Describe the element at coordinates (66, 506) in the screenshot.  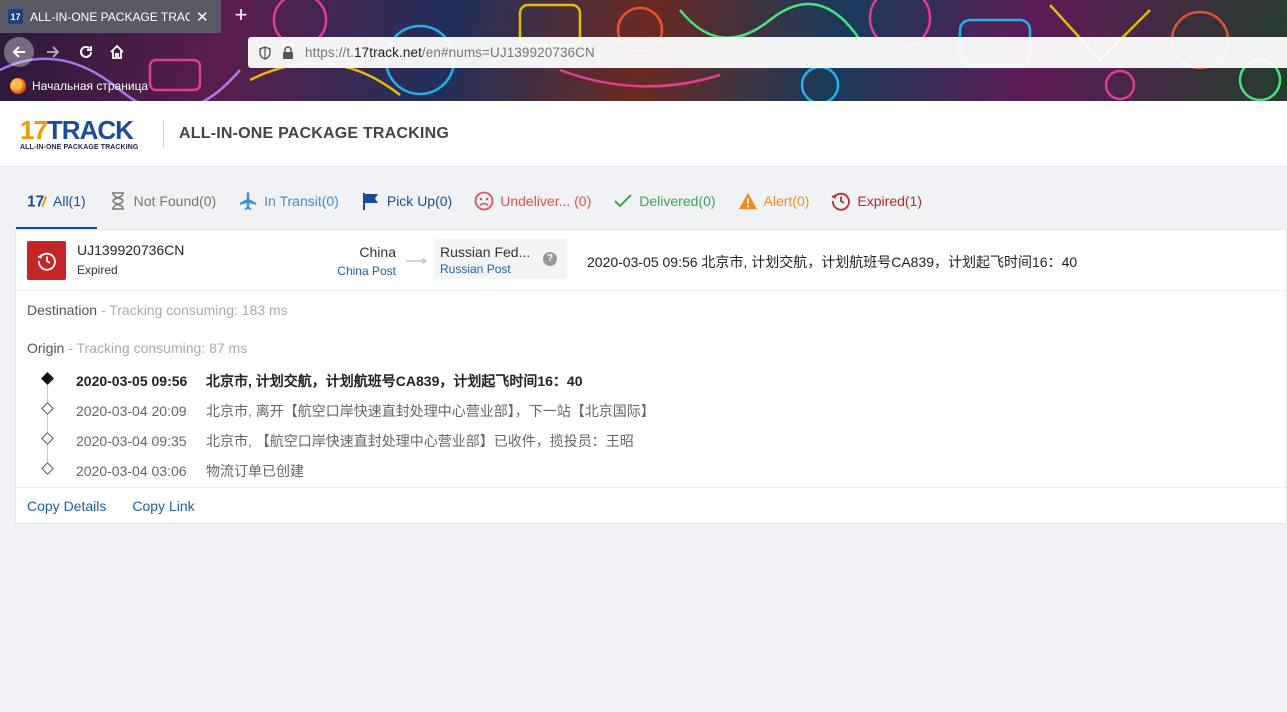
I see `copy-details-link: Copy Details` at that location.